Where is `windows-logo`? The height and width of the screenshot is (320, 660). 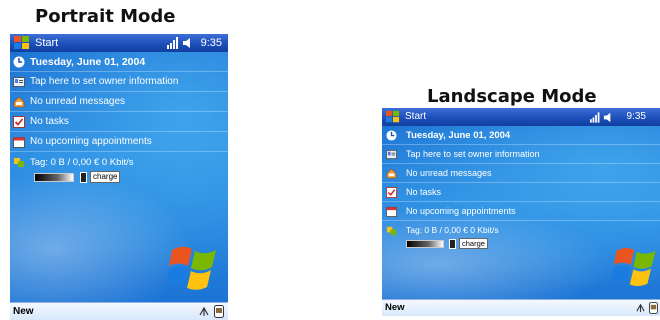
windows-logo is located at coordinates (192, 268).